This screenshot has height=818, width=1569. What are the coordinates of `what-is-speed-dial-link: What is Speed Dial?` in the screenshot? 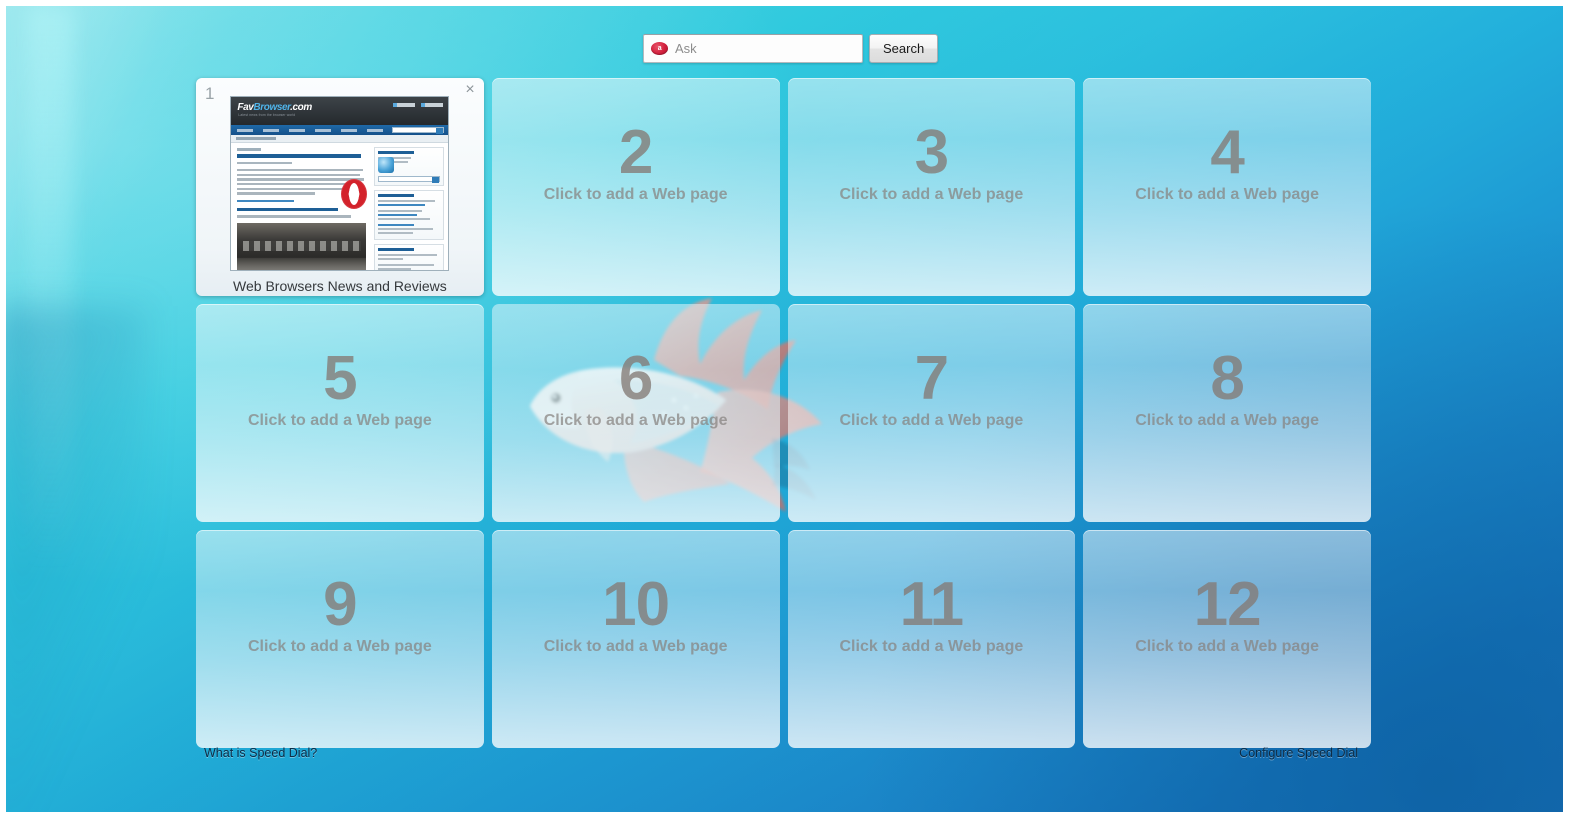 It's located at (260, 753).